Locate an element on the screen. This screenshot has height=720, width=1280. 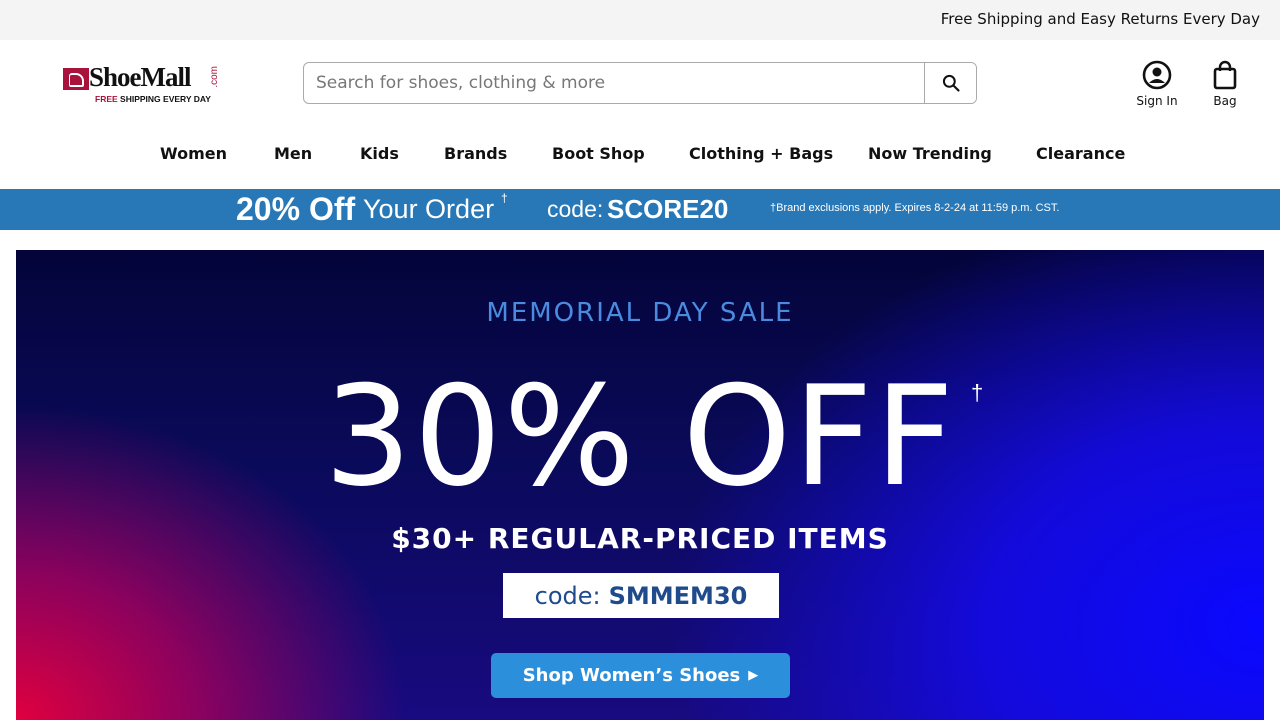
logo-wordmark: ShoeMall is located at coordinates (140, 77).